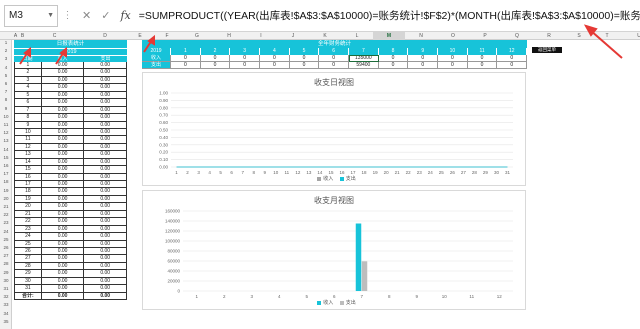 The image size is (640, 329). I want to click on arrow-formula, so click(606, 44).